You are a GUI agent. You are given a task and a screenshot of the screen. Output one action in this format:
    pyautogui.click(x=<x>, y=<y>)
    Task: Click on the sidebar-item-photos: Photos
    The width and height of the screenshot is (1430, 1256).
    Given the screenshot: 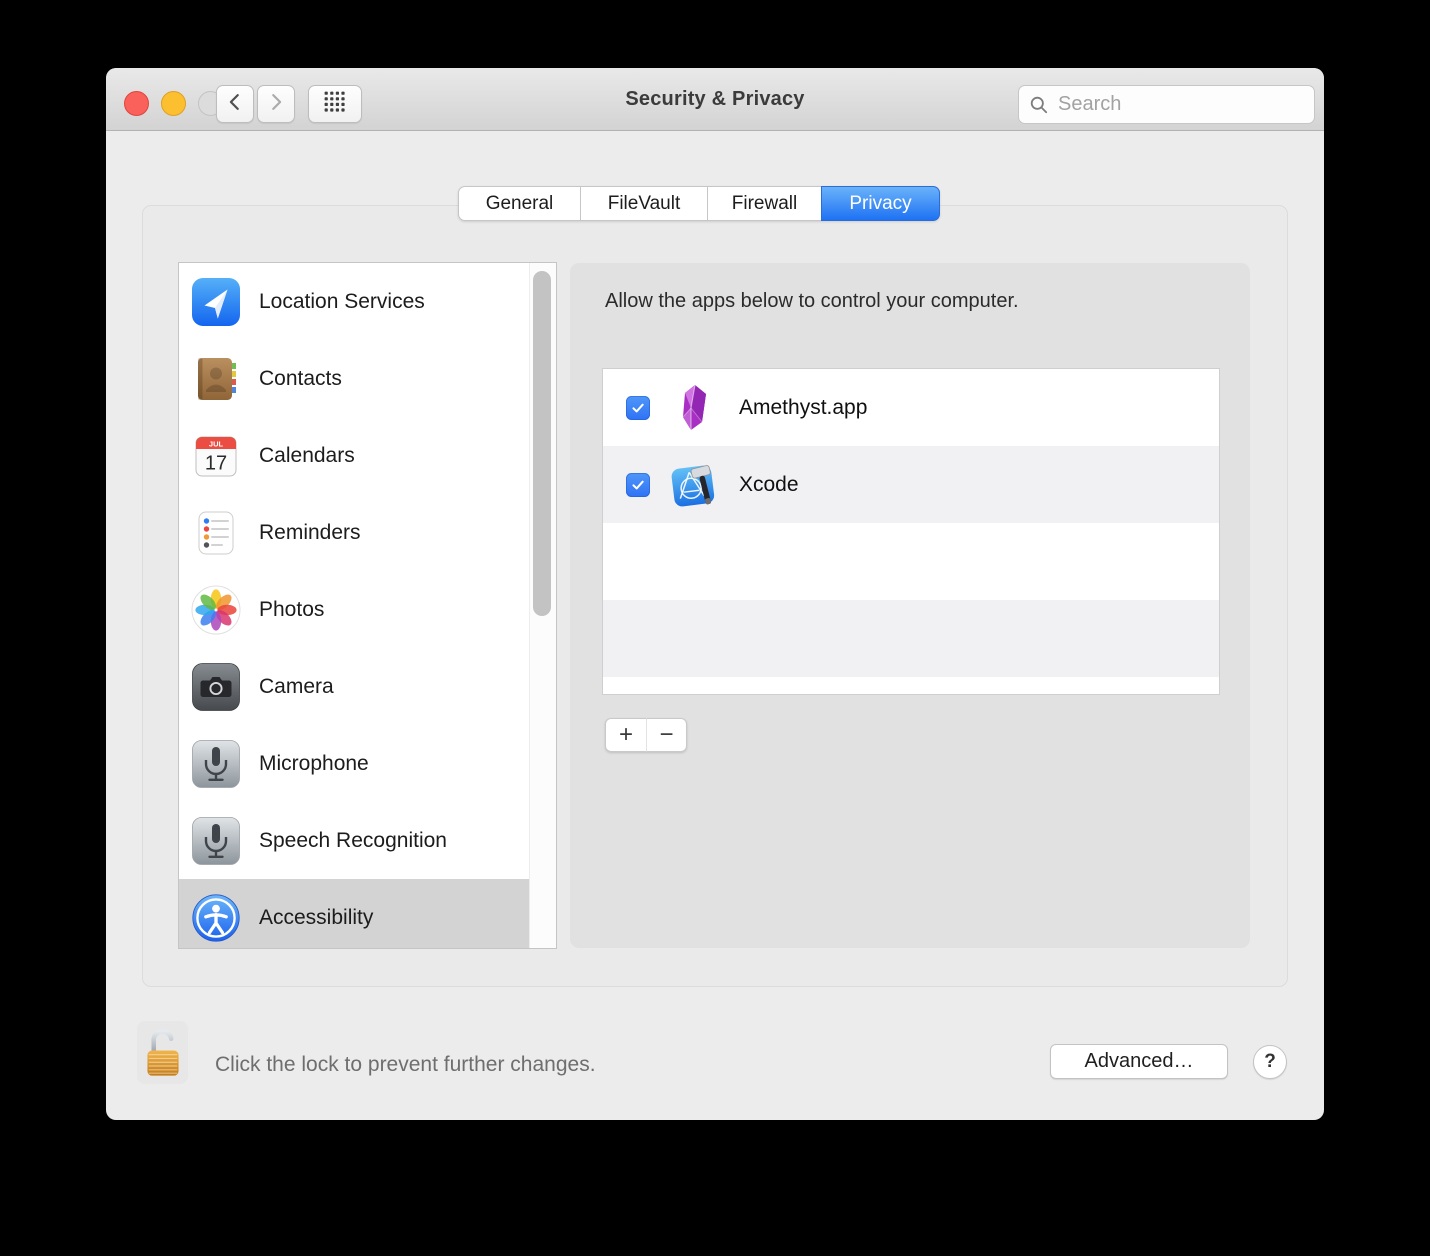 What is the action you would take?
    pyautogui.click(x=355, y=609)
    